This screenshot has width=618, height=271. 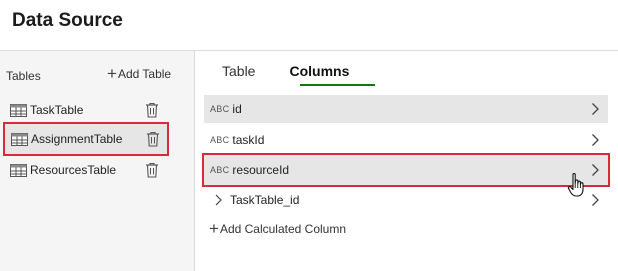 I want to click on add-table-button: + Add Table, so click(x=139, y=73).